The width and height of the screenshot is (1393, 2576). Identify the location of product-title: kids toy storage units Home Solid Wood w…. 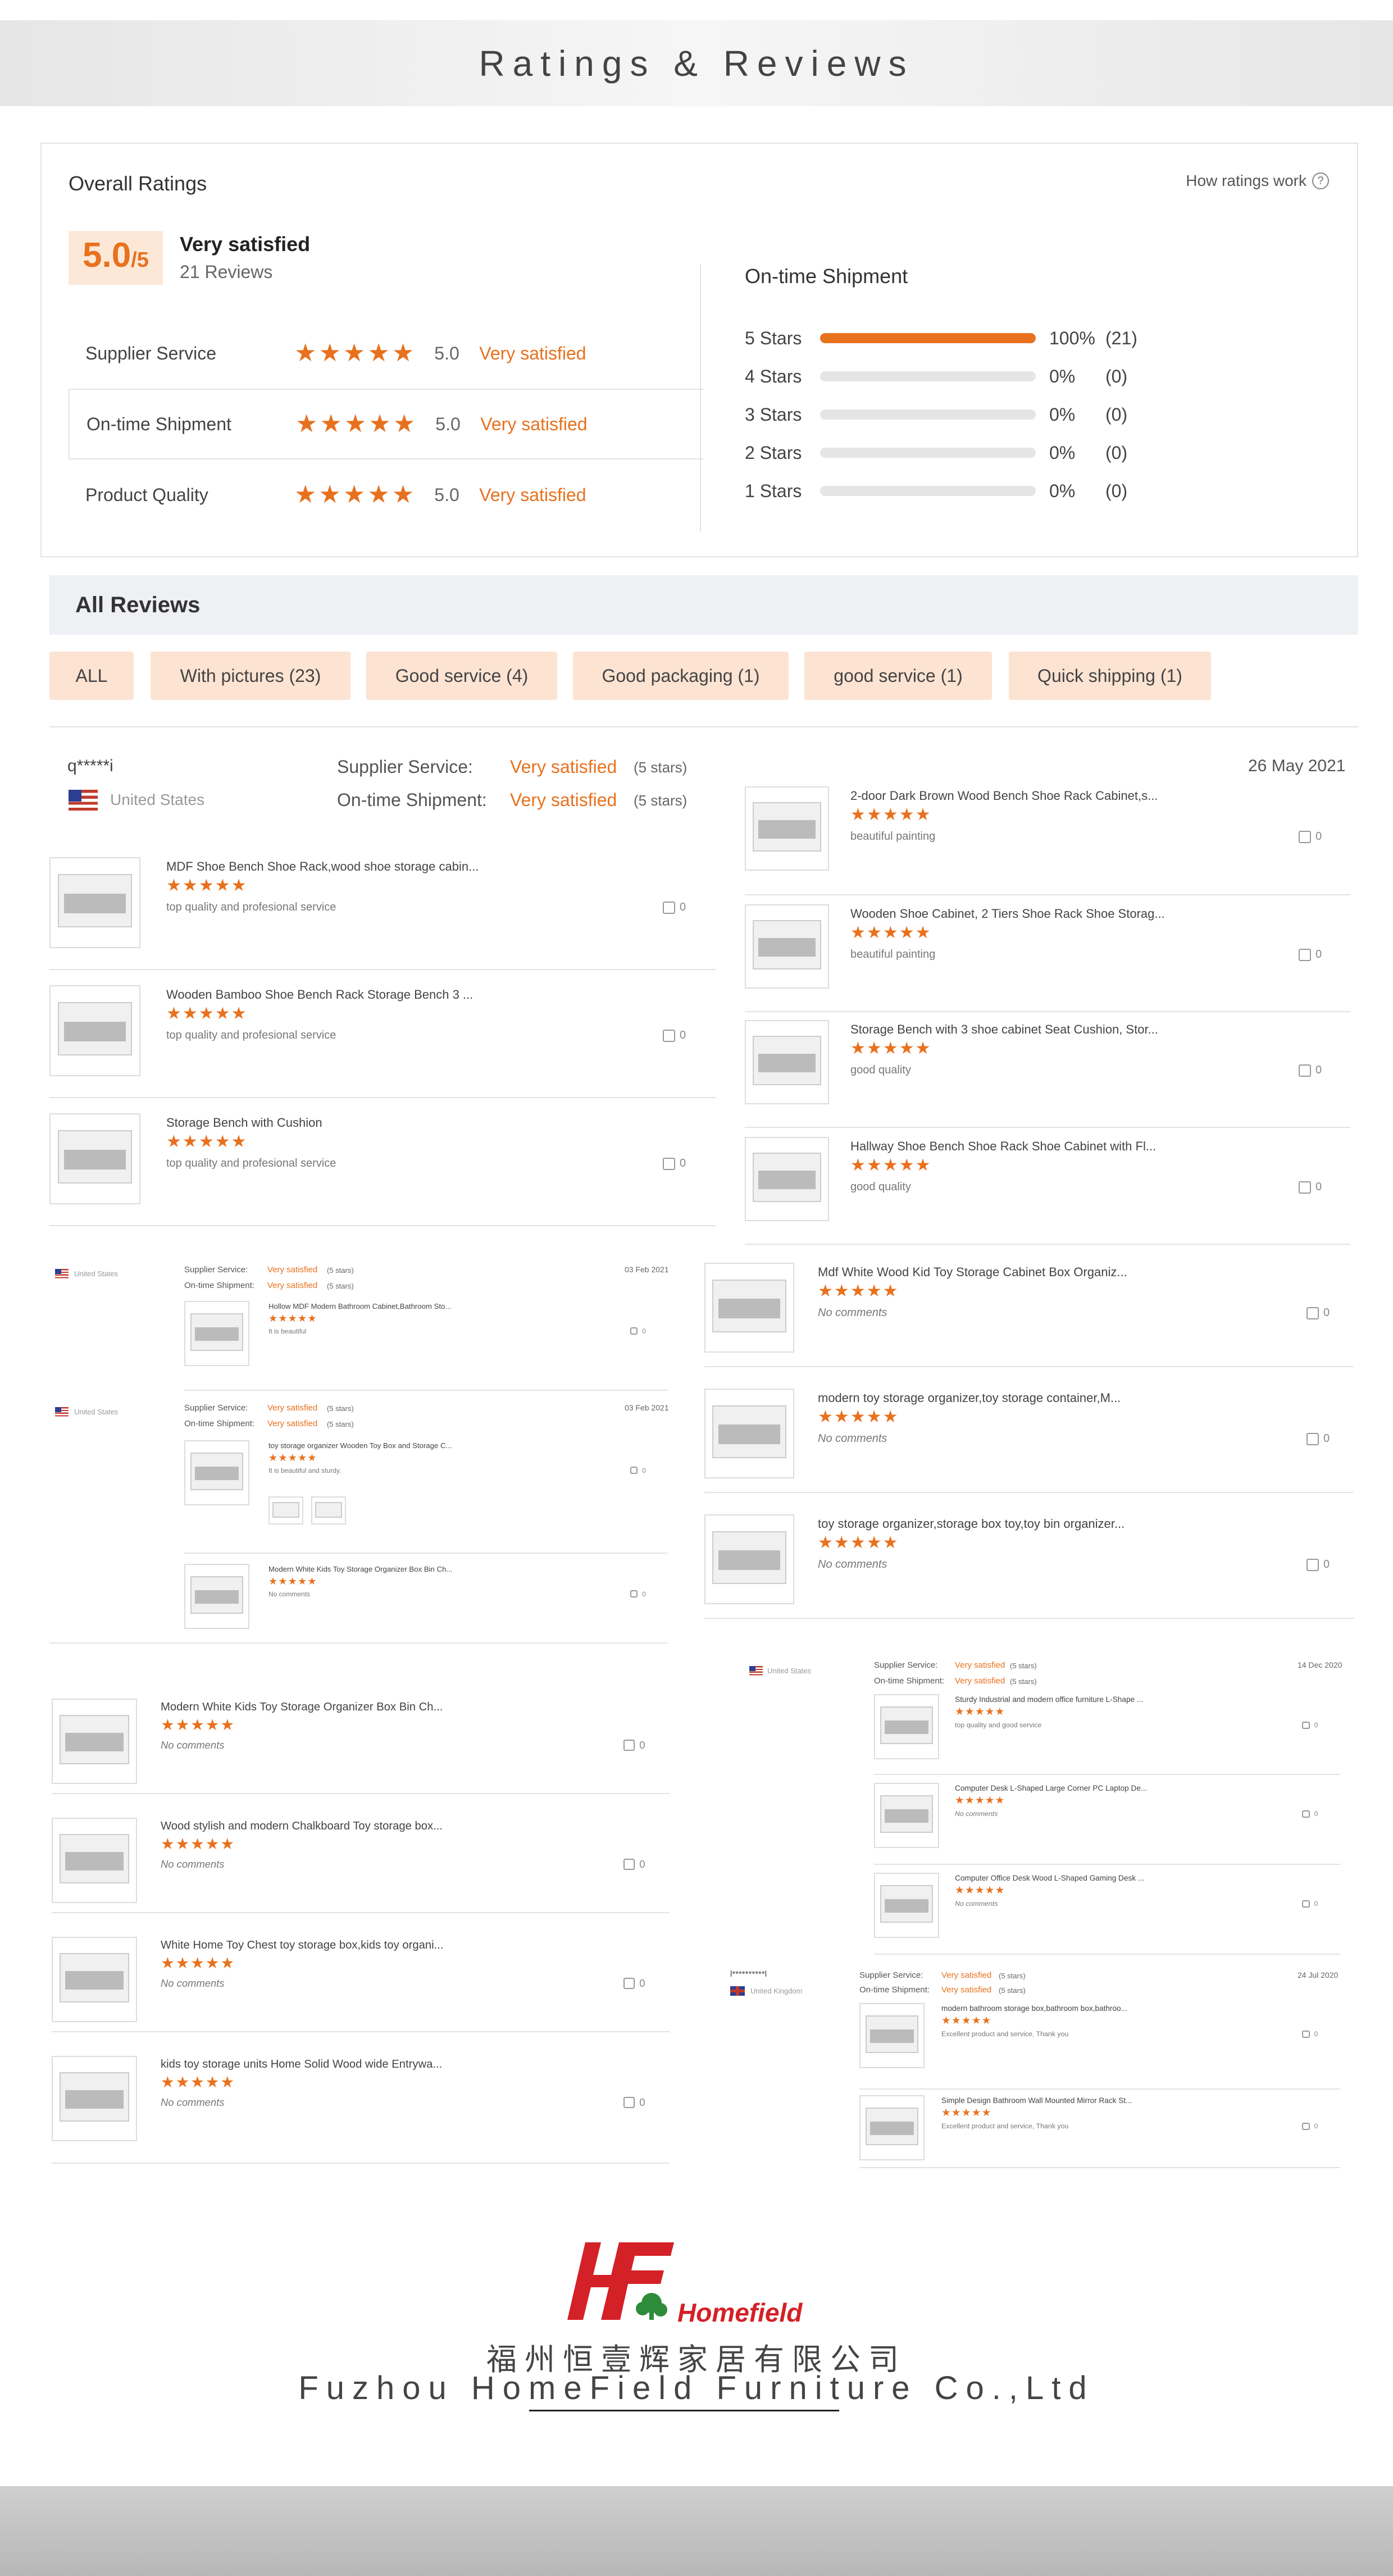
(301, 2064).